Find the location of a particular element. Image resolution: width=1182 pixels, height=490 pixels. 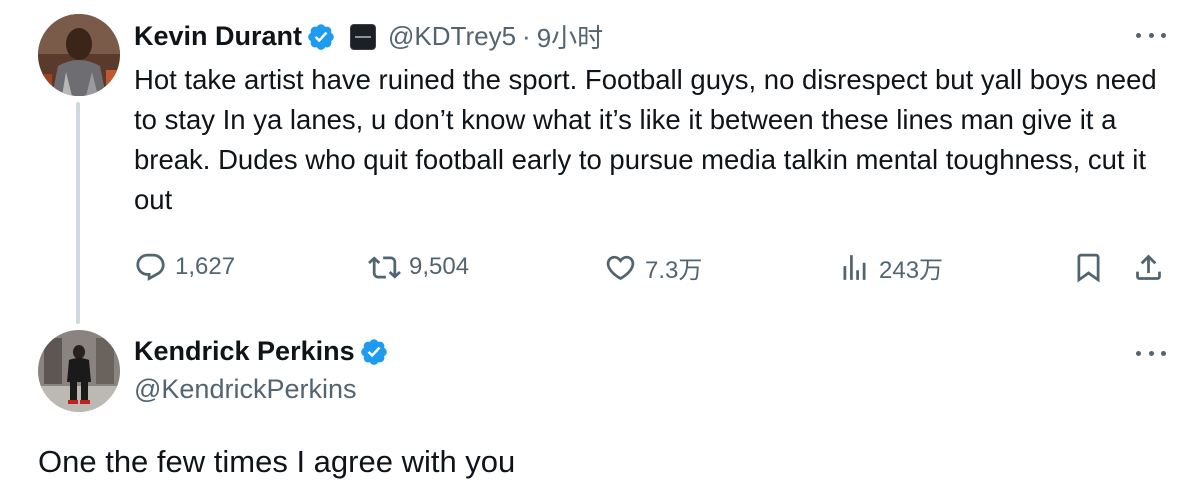

share-button is located at coordinates (1148, 267).